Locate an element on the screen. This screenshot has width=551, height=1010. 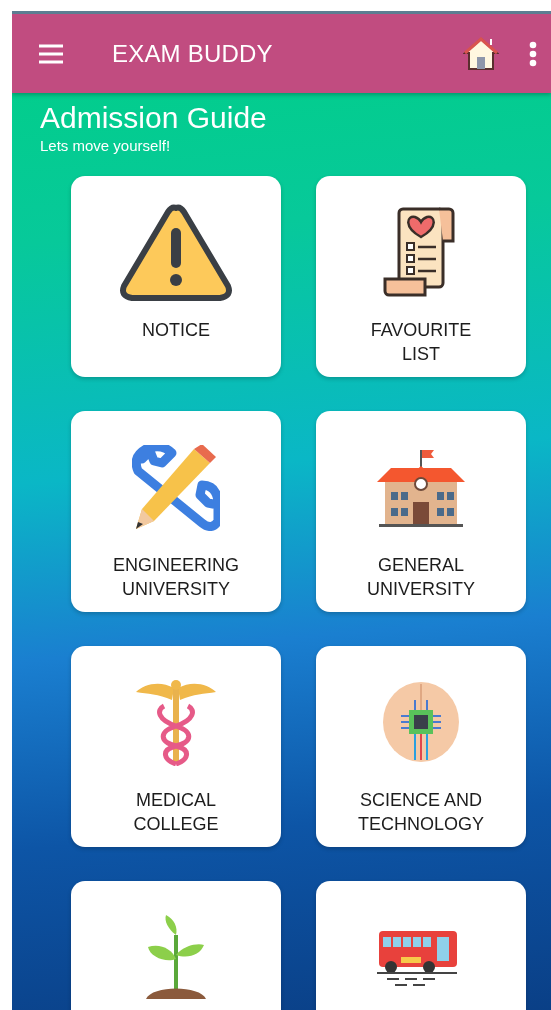
category-card: ENGINEERING UNIVERSITY is located at coordinates (176, 511).